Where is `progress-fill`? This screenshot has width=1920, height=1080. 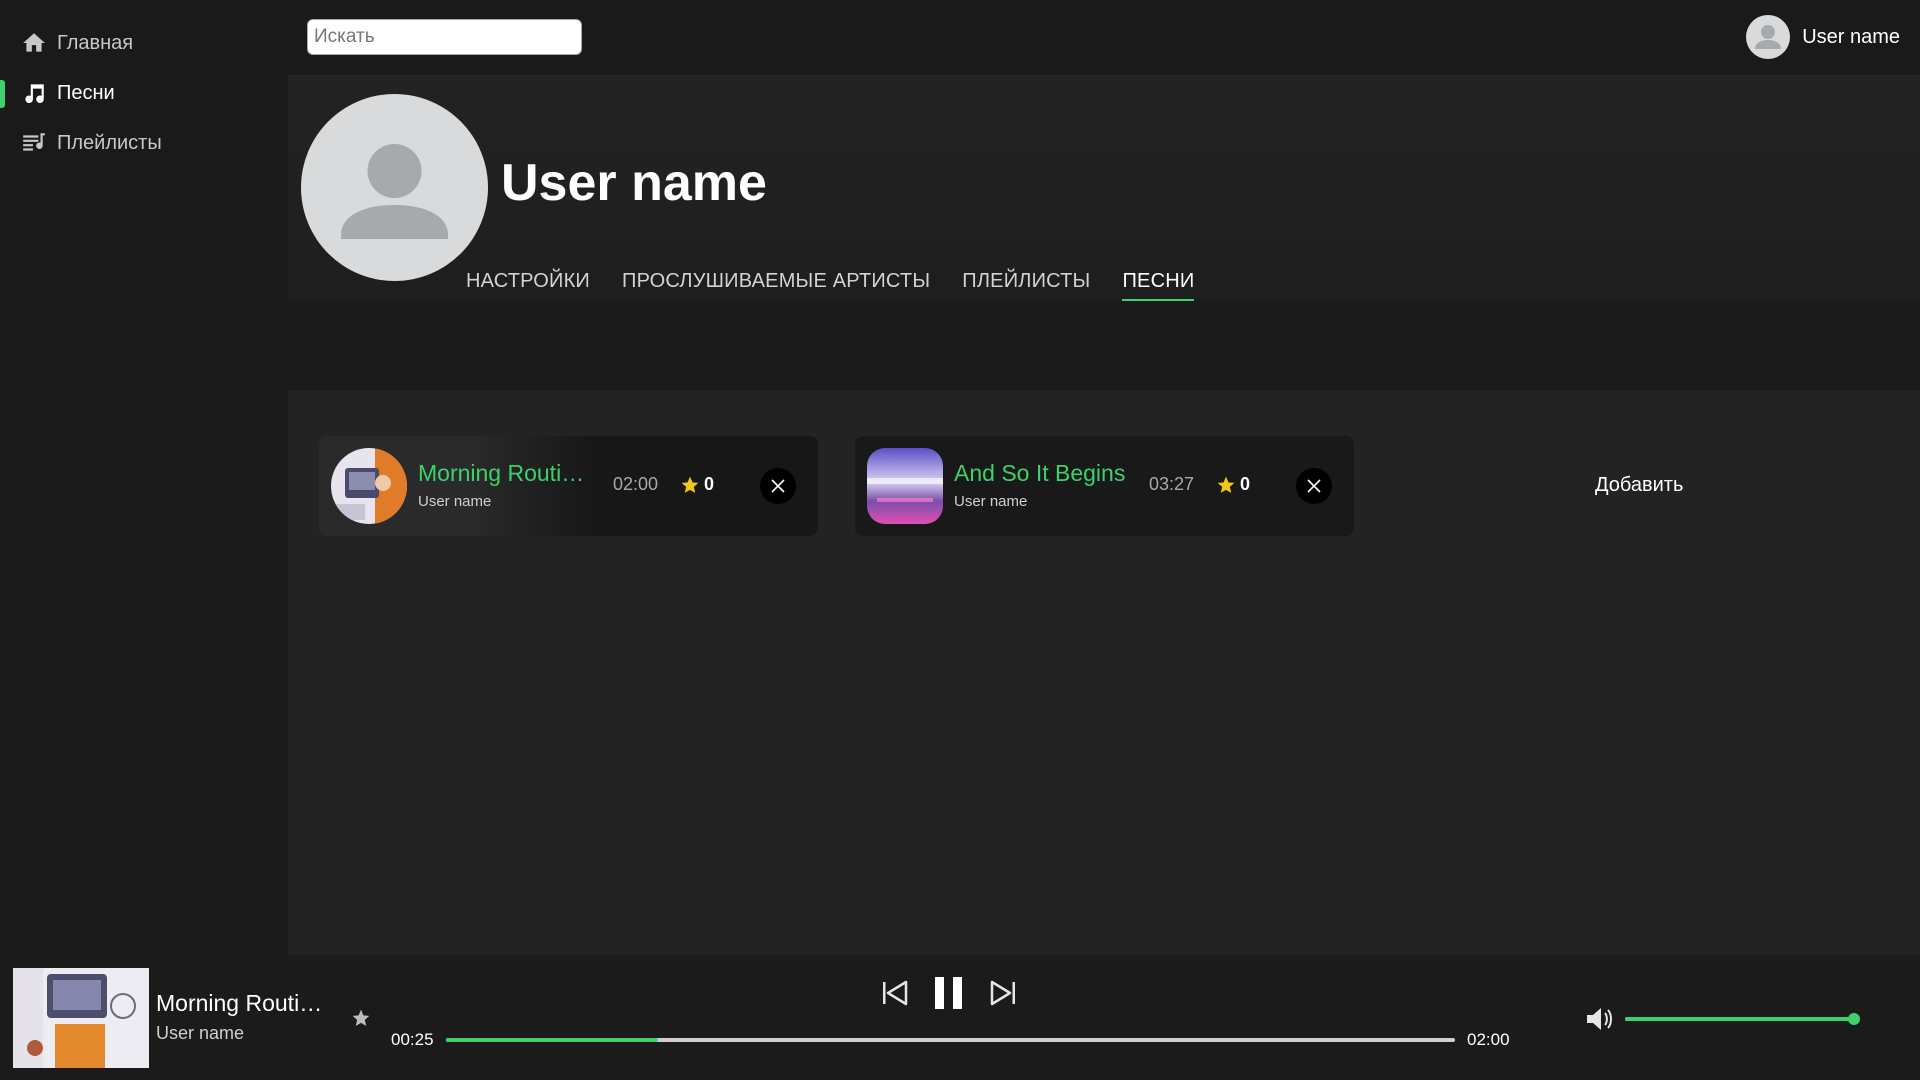
progress-fill is located at coordinates (552, 1040).